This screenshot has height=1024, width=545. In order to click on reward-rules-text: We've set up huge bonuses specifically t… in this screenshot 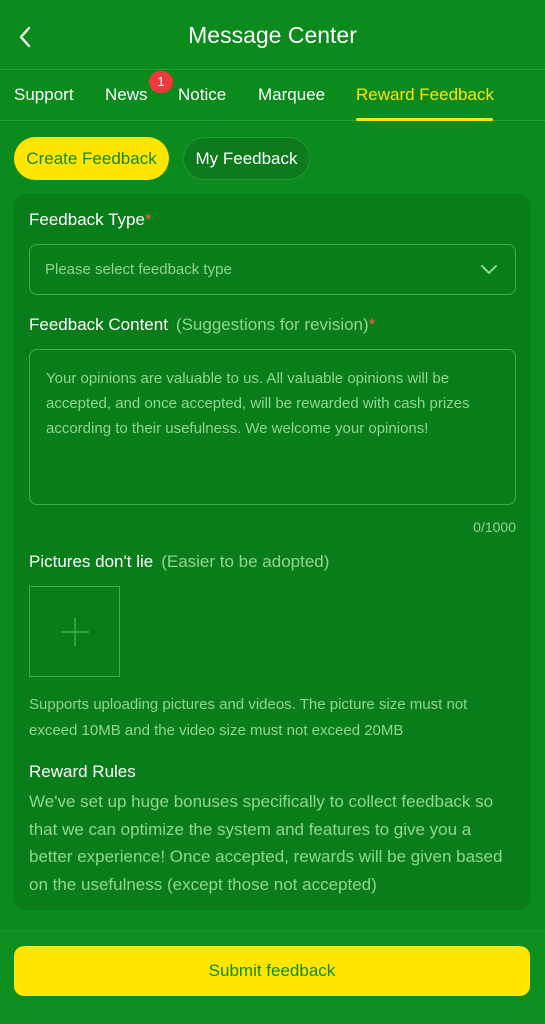, I will do `click(266, 843)`.